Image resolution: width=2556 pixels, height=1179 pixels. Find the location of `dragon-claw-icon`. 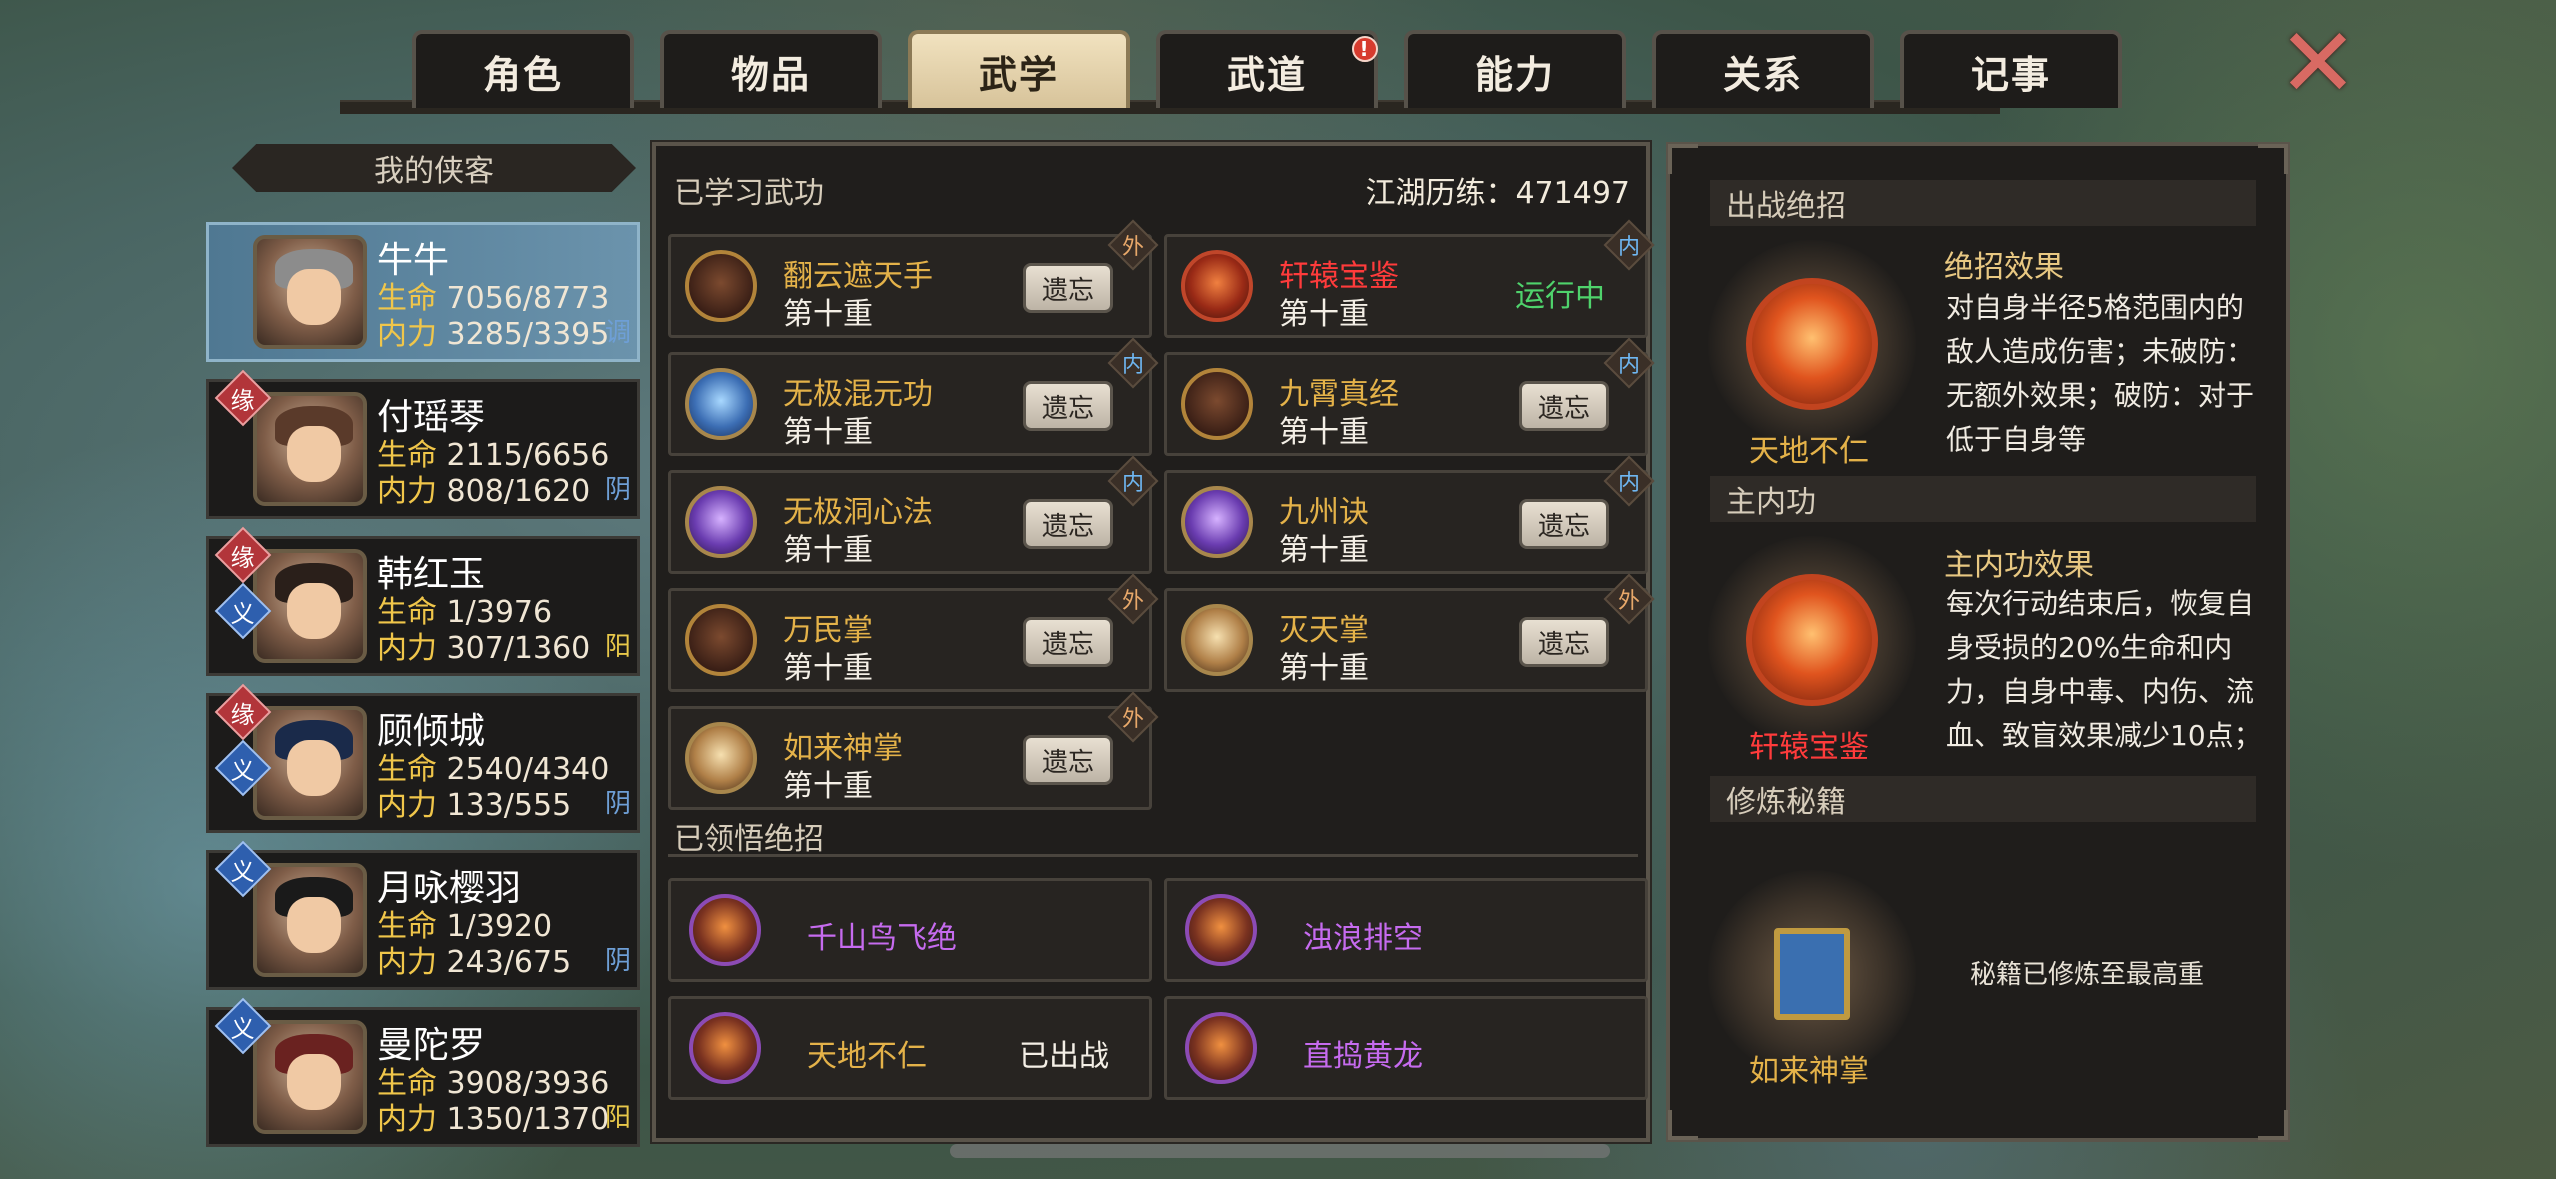

dragon-claw-icon is located at coordinates (1221, 1048).